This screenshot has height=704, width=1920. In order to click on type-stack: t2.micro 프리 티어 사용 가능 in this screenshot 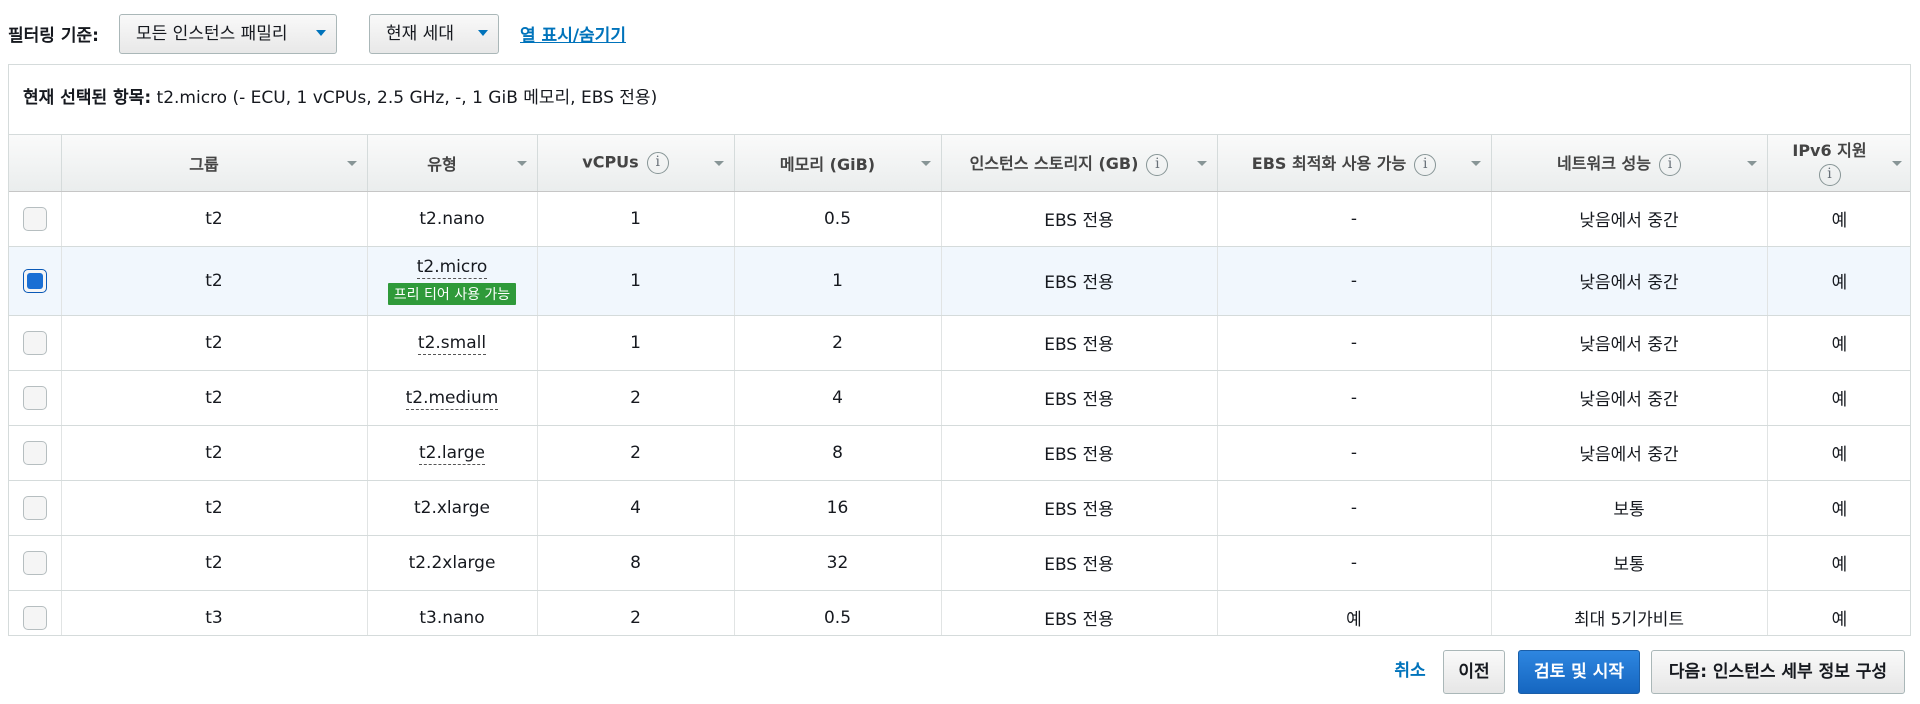, I will do `click(452, 281)`.